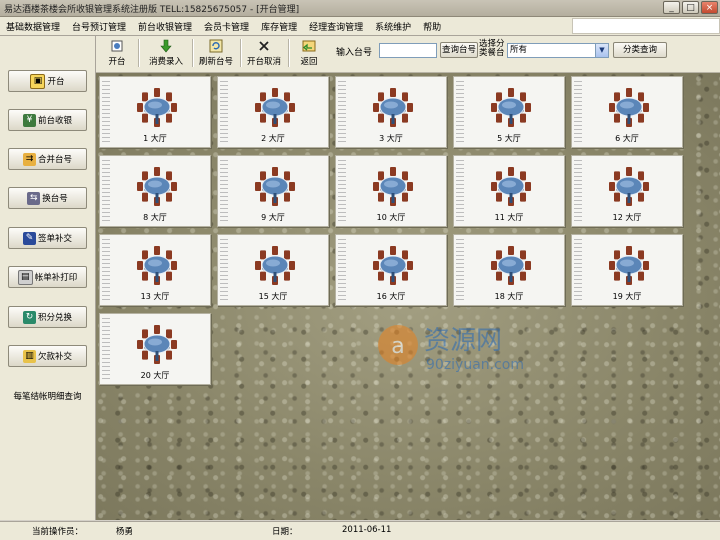  What do you see at coordinates (397, 346) in the screenshot?
I see `svg-text: a` at bounding box center [397, 346].